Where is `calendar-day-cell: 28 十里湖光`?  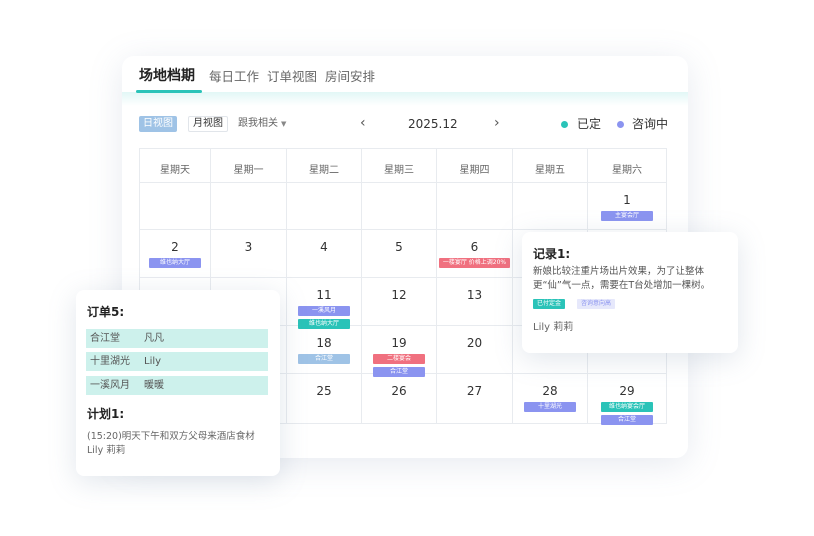 calendar-day-cell: 28 十里湖光 is located at coordinates (550, 398).